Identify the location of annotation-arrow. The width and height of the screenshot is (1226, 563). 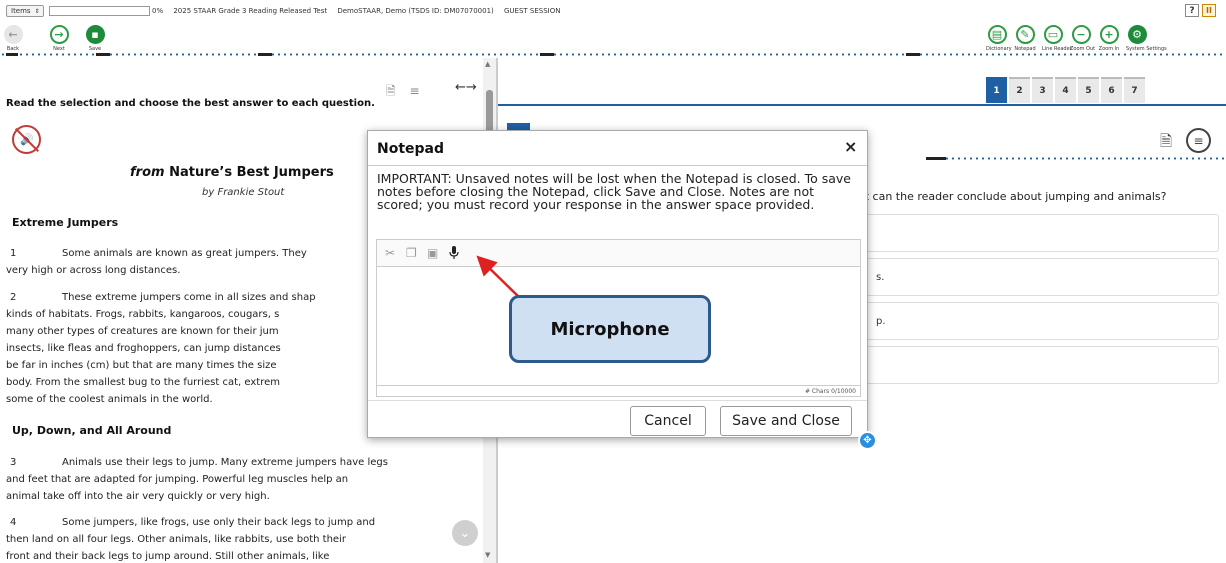
(499, 278).